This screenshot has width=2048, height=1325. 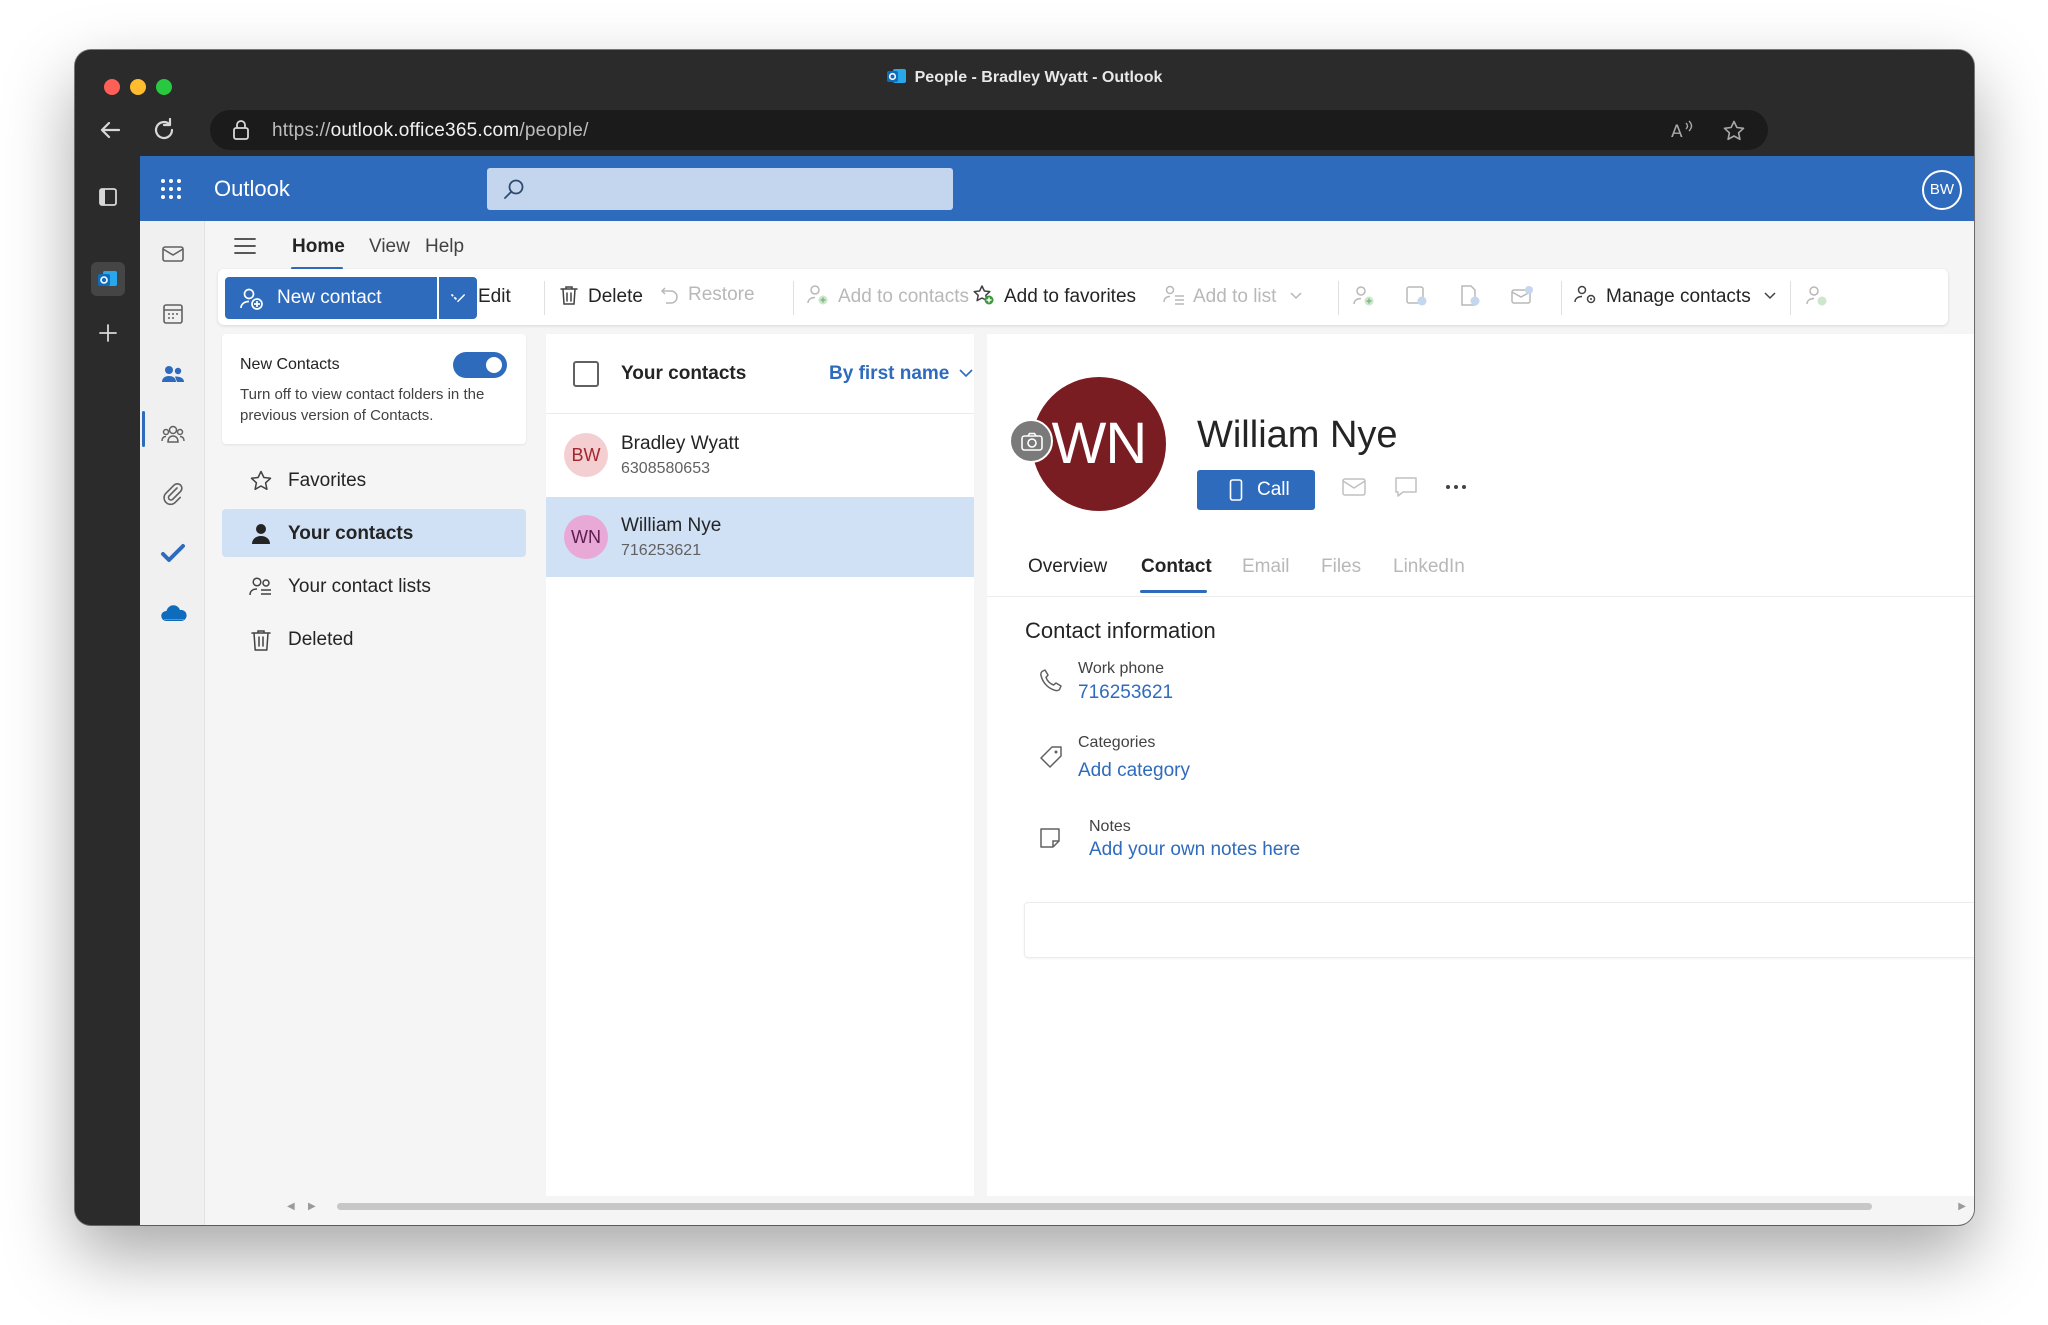 What do you see at coordinates (1677, 131) in the screenshot?
I see `svg-text: A` at bounding box center [1677, 131].